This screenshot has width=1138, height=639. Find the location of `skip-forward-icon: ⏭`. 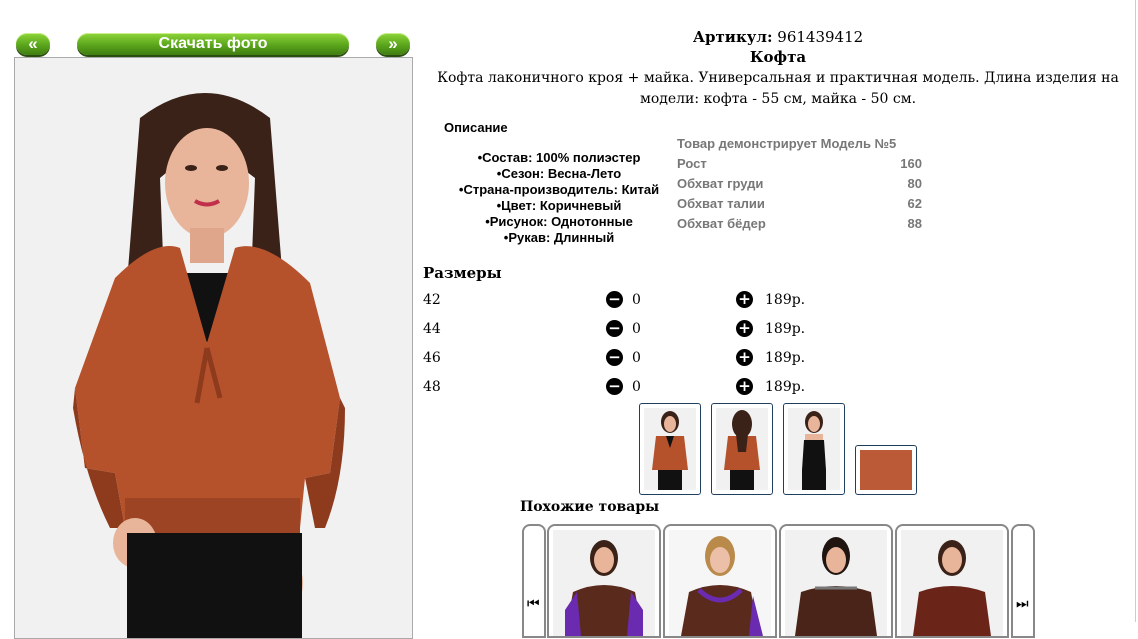

skip-forward-icon: ⏭ is located at coordinates (1022, 604).